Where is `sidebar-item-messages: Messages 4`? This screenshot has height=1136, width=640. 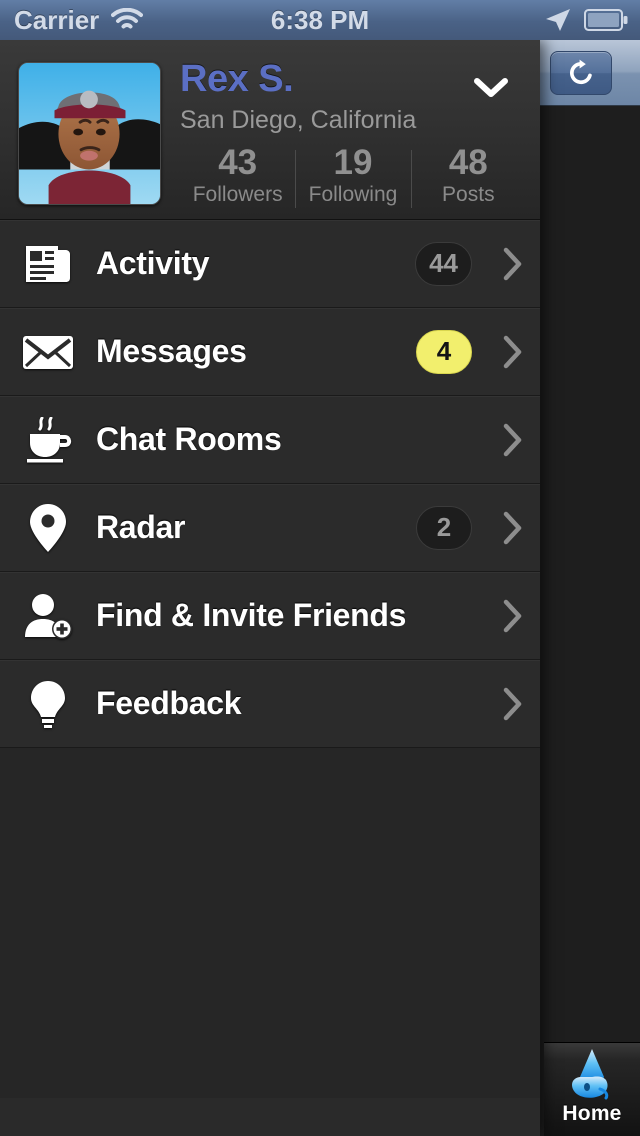 sidebar-item-messages: Messages 4 is located at coordinates (270, 352).